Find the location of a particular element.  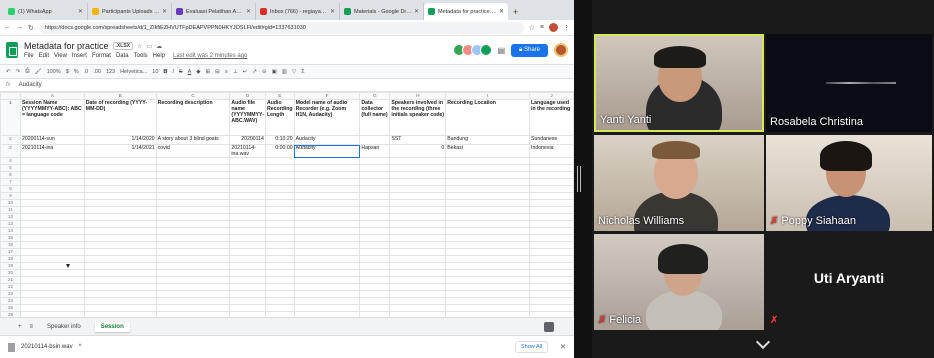

row-number: 20 is located at coordinates (10, 273).